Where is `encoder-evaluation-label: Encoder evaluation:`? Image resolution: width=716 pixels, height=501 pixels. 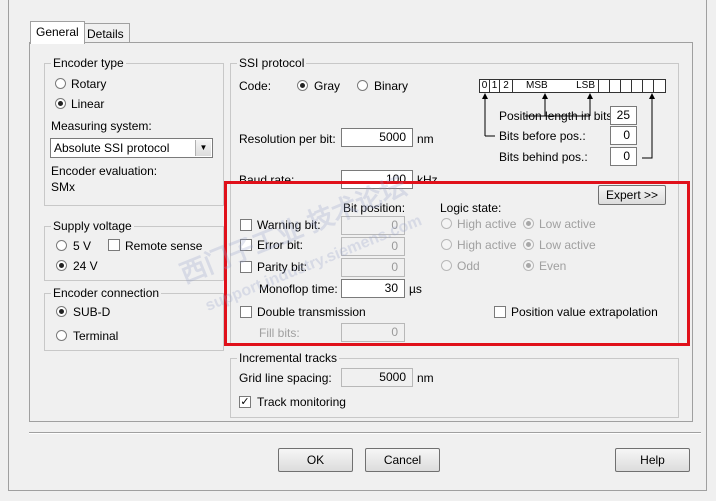
encoder-evaluation-label: Encoder evaluation: is located at coordinates (104, 171).